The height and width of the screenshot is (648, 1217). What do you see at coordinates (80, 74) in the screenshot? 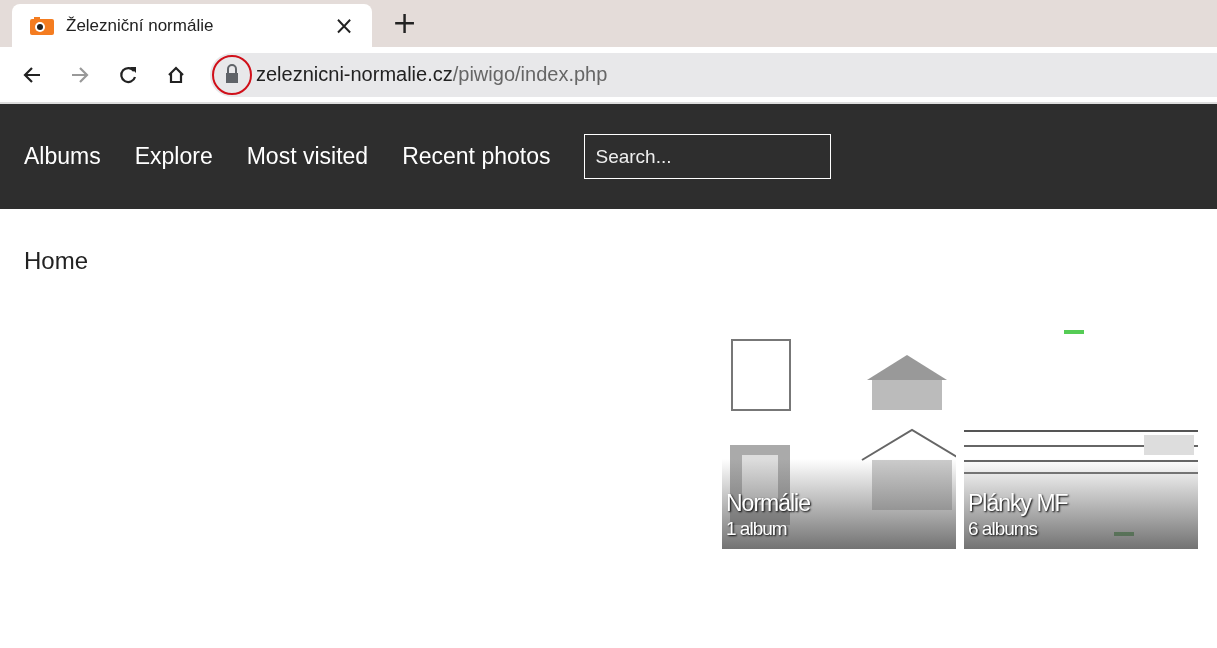
I see `forward-icon` at bounding box center [80, 74].